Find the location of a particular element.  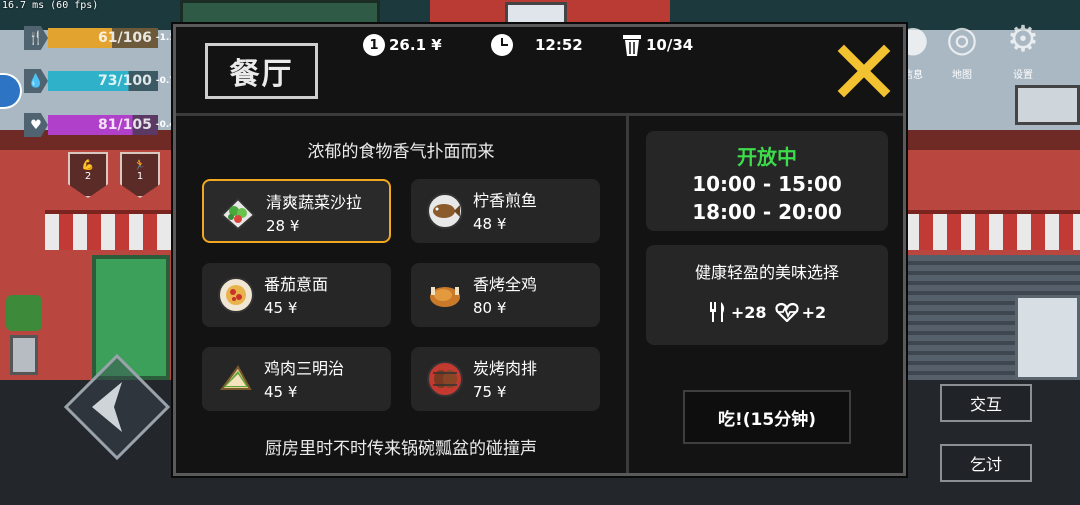

trash-value: 10/34 is located at coordinates (670, 45).